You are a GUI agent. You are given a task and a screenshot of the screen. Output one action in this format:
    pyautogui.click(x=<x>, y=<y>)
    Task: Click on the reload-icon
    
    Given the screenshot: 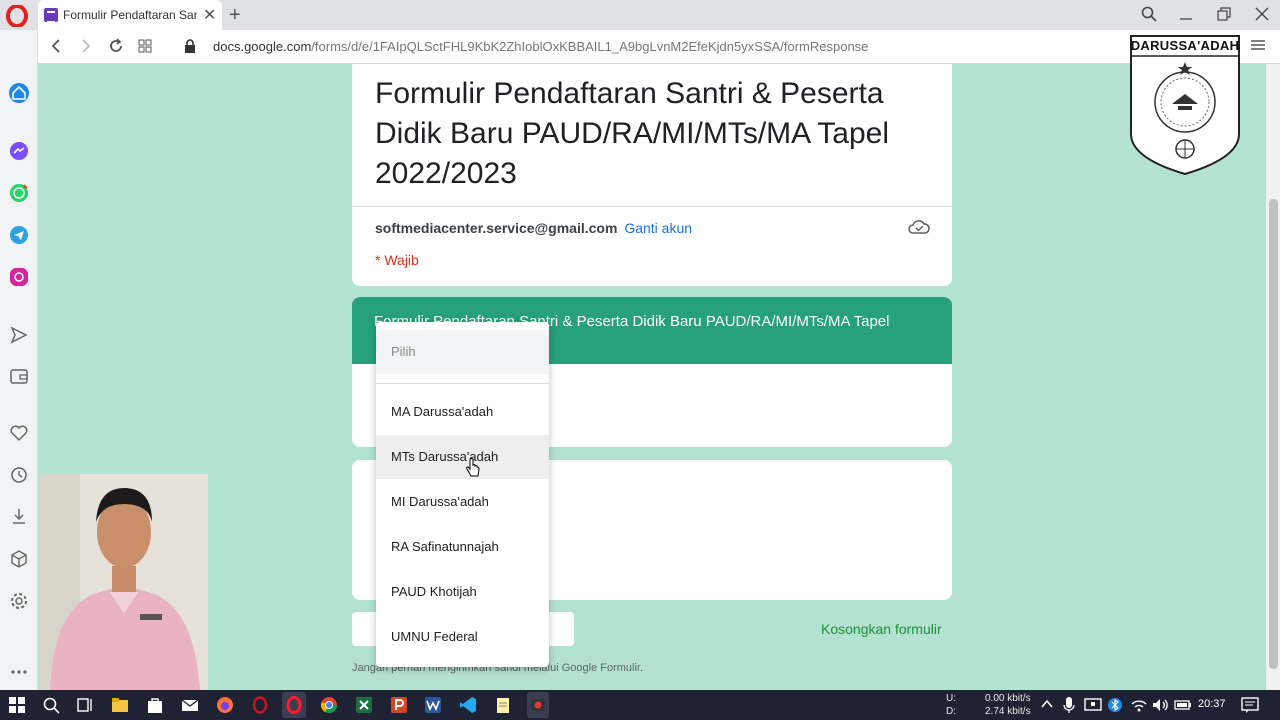 What is the action you would take?
    pyautogui.click(x=116, y=46)
    